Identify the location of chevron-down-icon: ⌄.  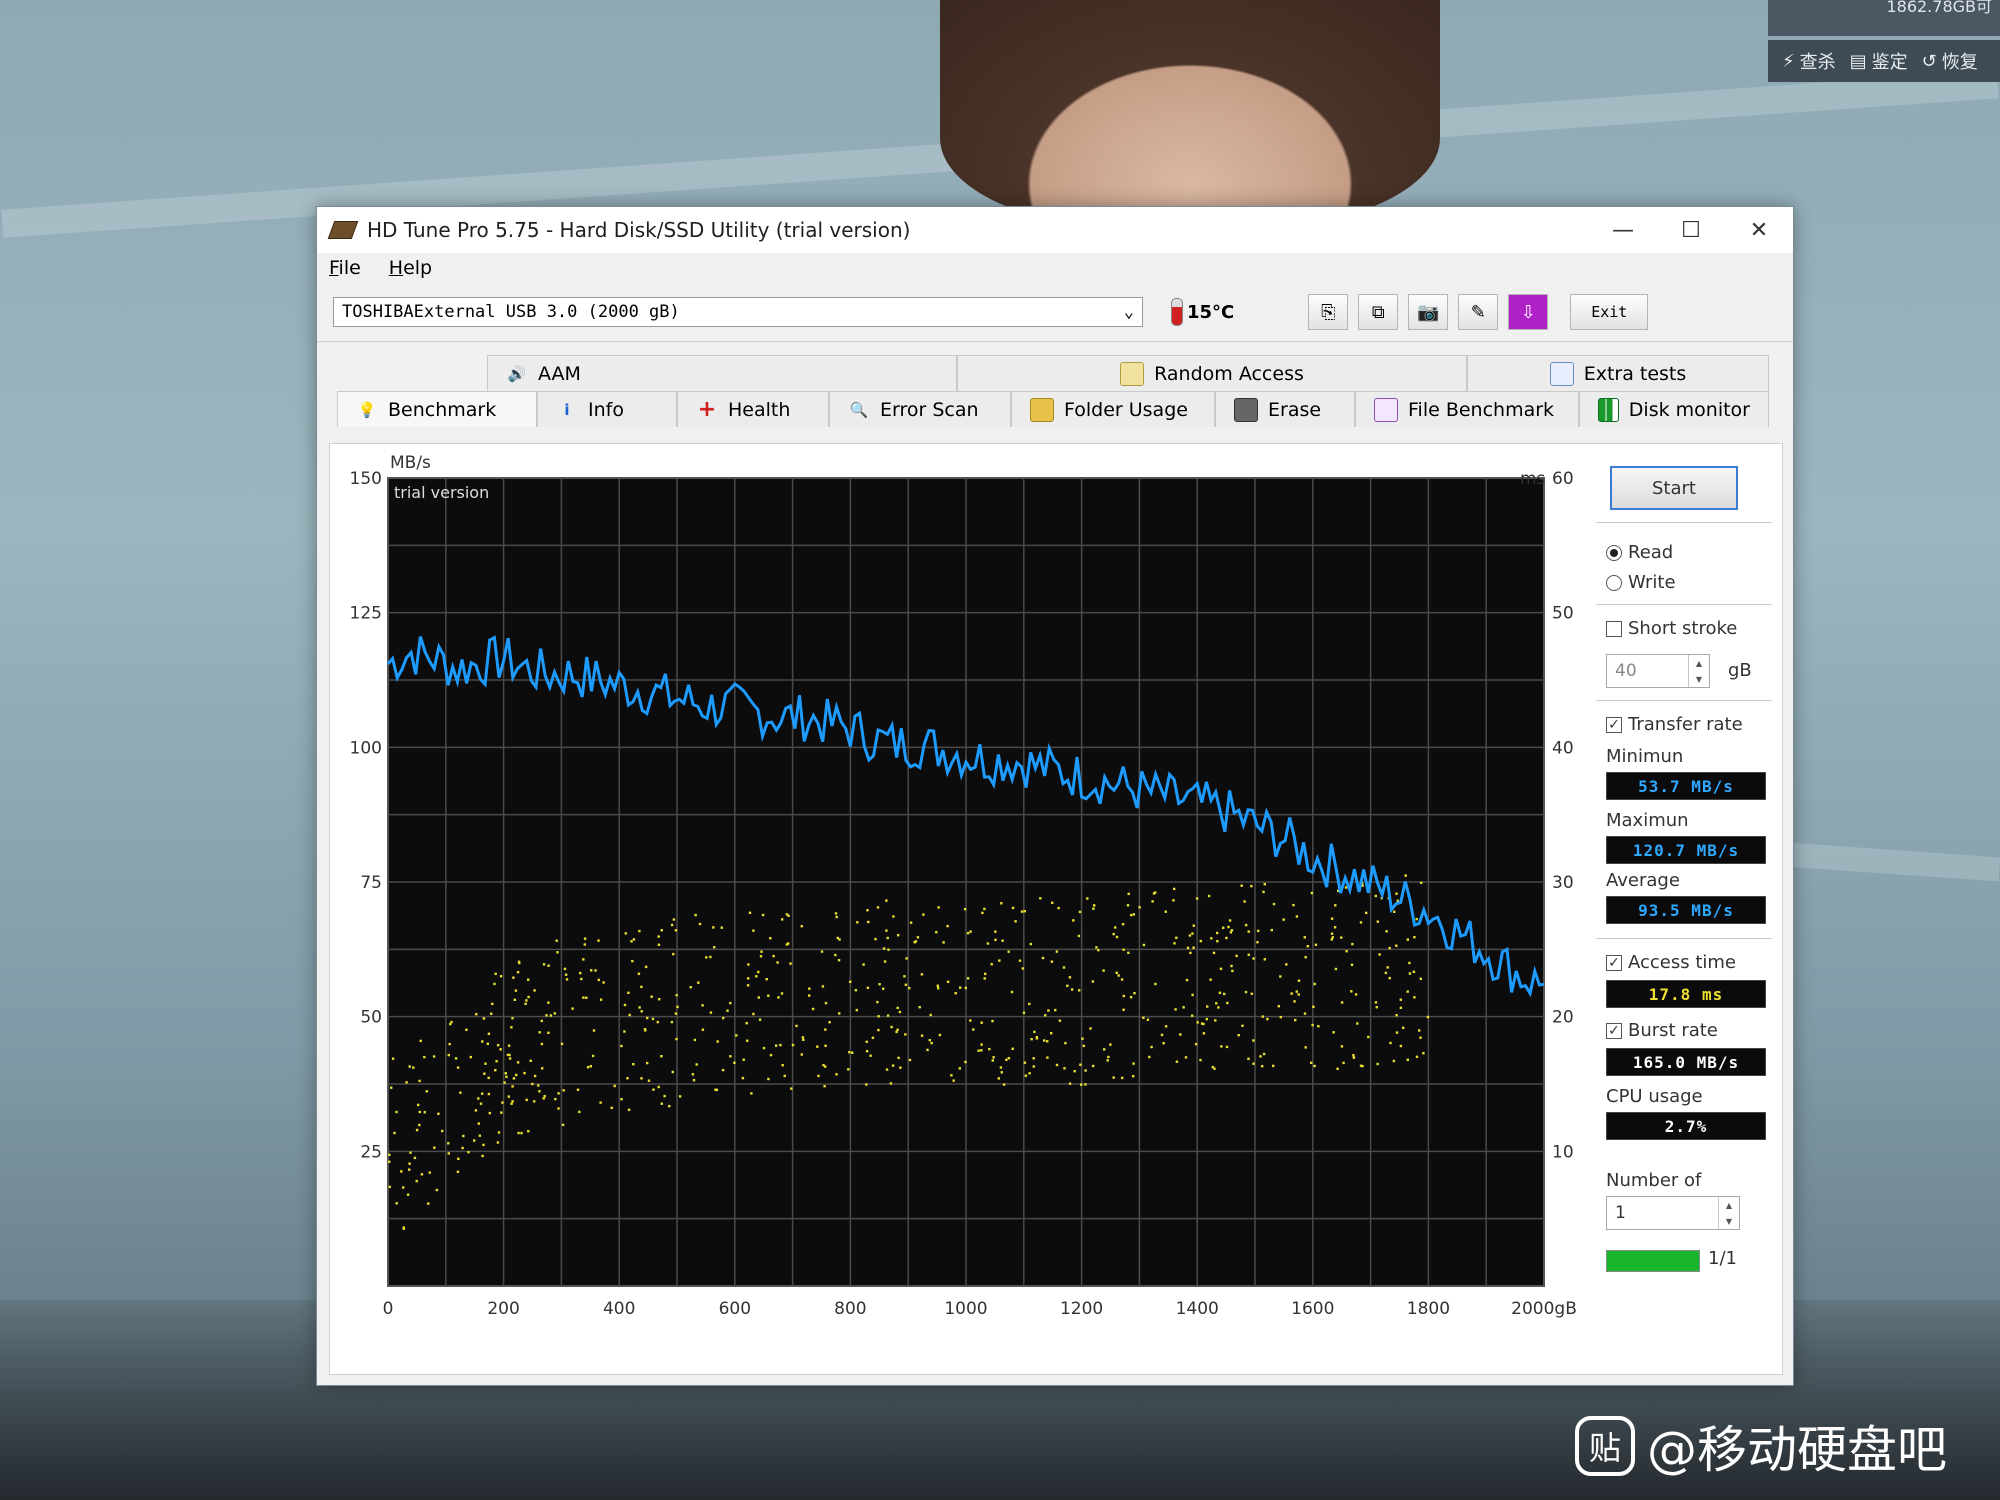
(1128, 312).